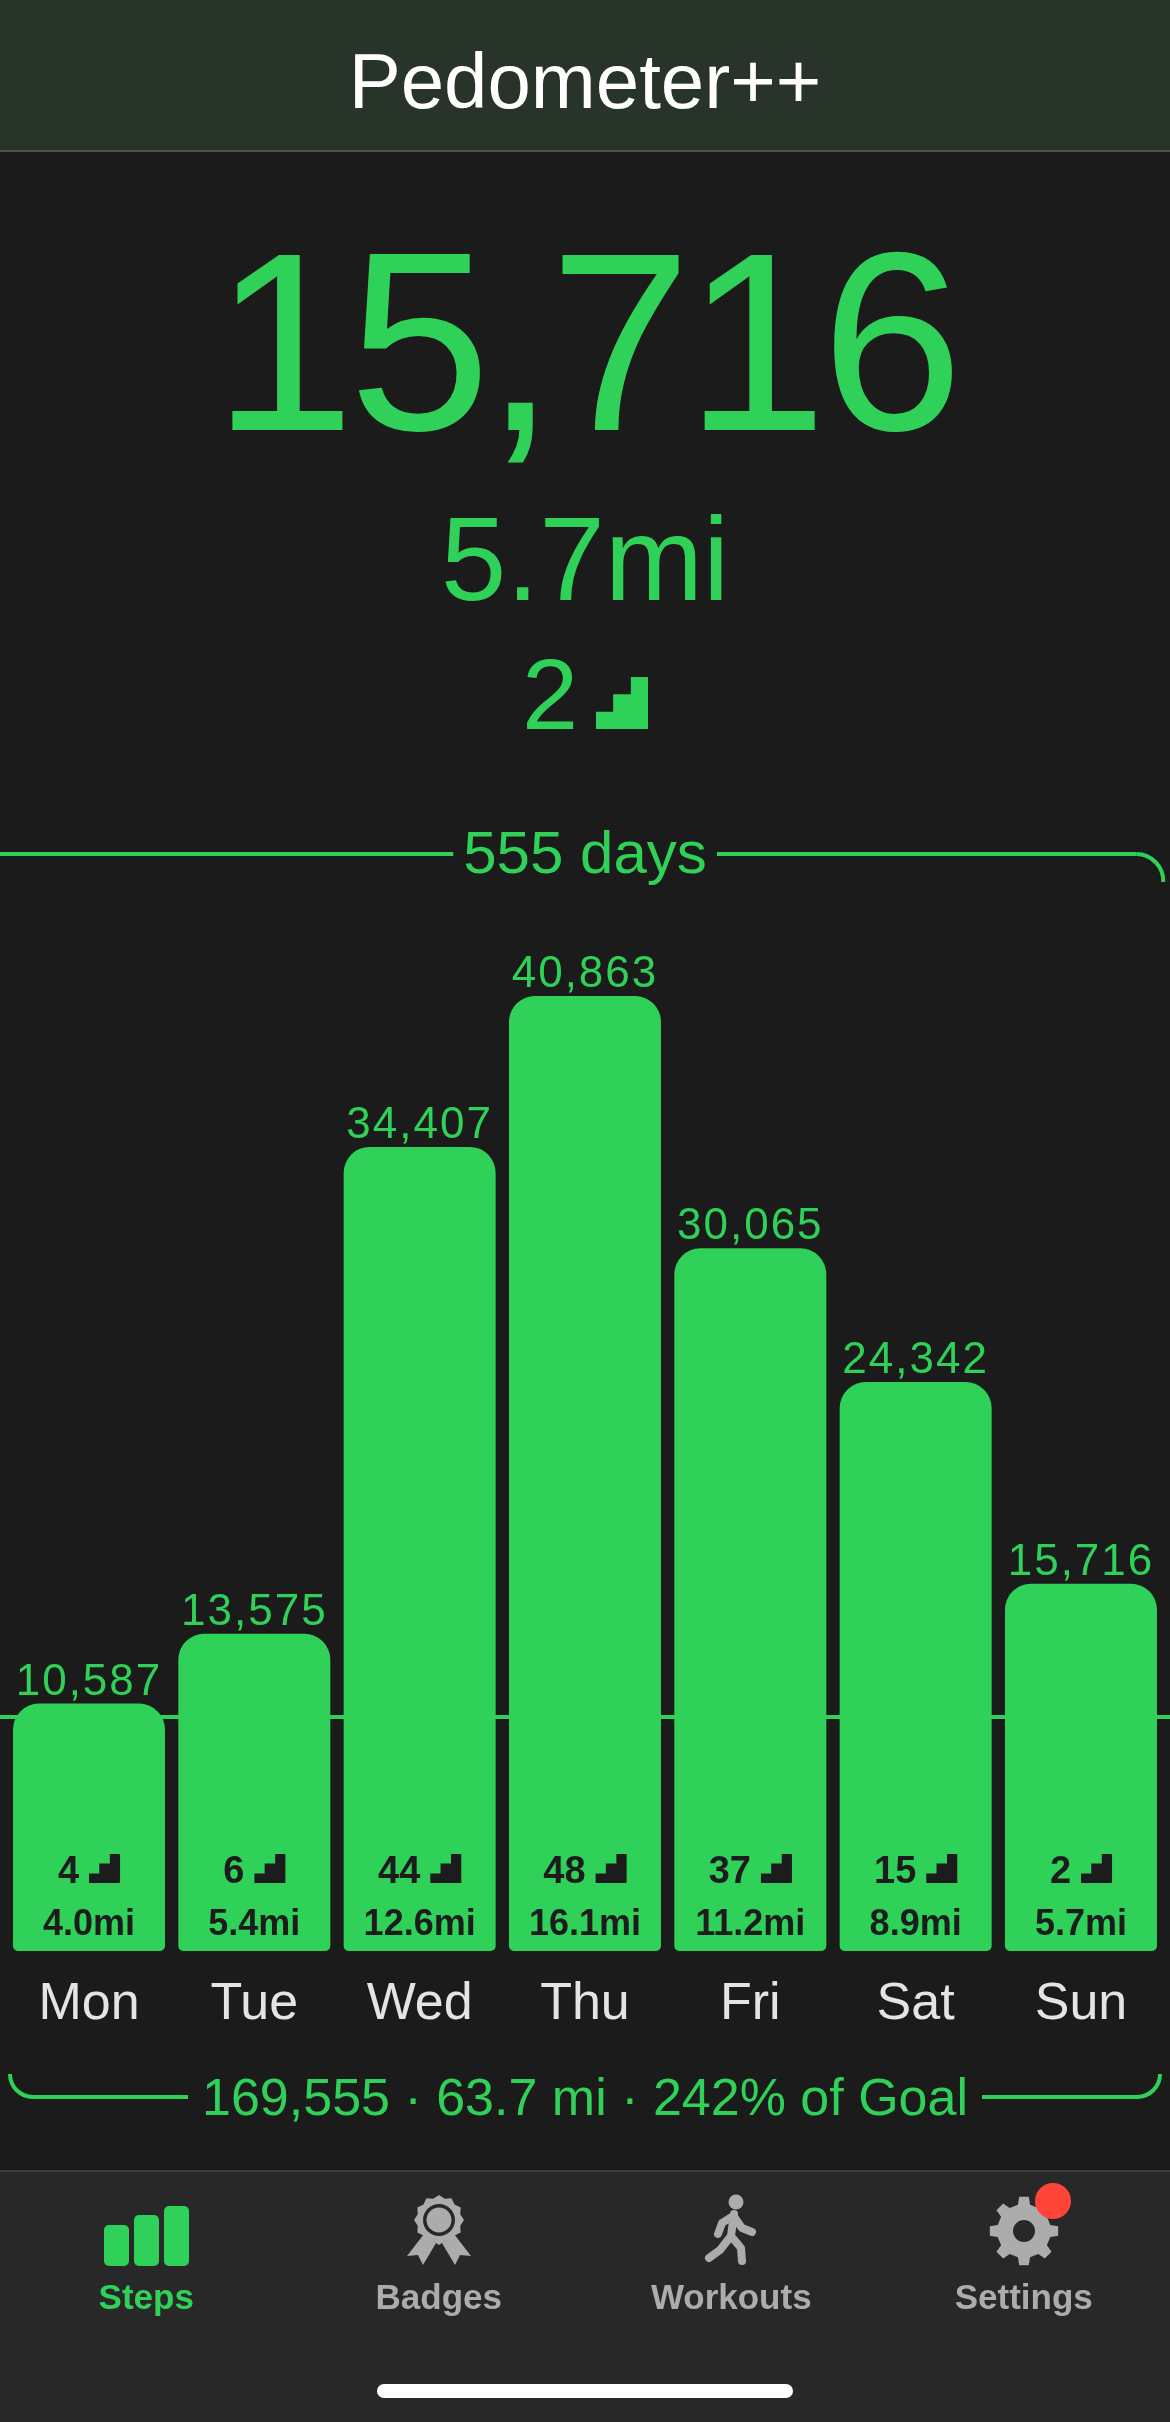 Image resolution: width=1170 pixels, height=2422 pixels. I want to click on tab-bar-item: Steps, so click(146, 2243).